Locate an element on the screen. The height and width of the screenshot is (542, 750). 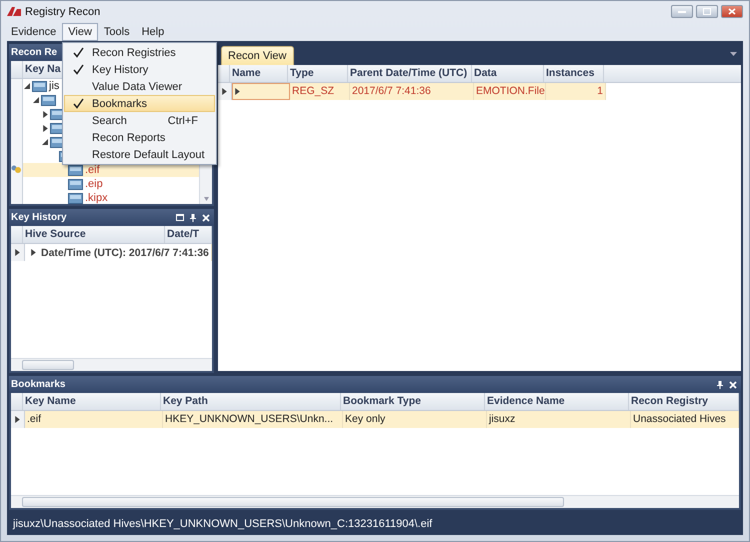
status-path: jisuxz\Unassociated Hives\HKEY_UNKNOWN_USERS\Unknown_C:13231611904\.eif is located at coordinates (222, 524).